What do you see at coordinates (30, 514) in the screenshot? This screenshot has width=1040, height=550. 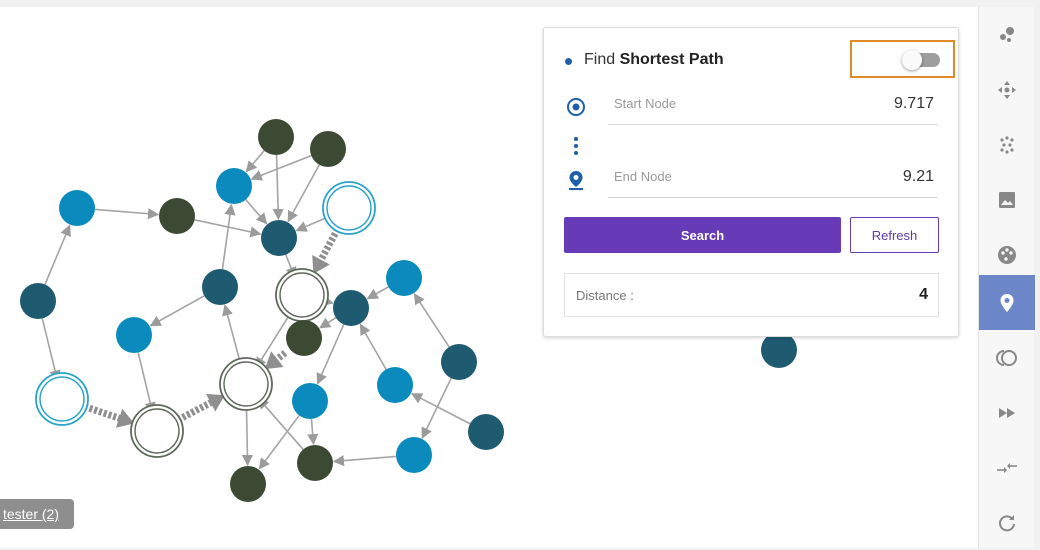 I see `tester-badge-label: tester (2)` at bounding box center [30, 514].